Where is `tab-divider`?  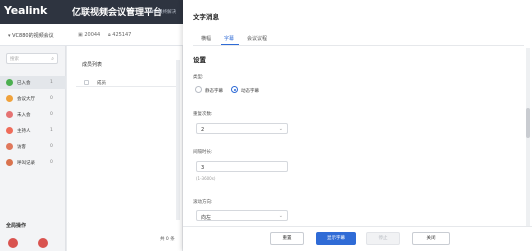 tab-divider is located at coordinates (358, 45).